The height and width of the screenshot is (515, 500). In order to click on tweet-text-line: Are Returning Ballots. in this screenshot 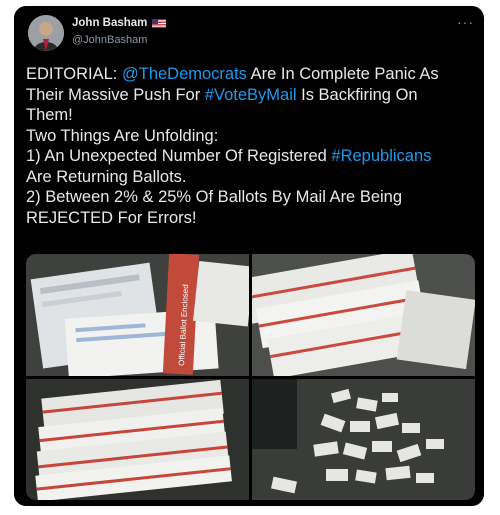, I will do `click(251, 177)`.